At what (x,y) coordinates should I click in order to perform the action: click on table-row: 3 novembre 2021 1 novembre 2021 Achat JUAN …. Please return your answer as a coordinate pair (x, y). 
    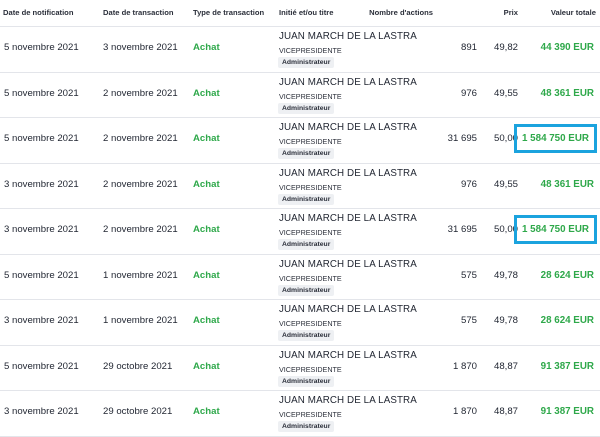
    Looking at the image, I should click on (300, 323).